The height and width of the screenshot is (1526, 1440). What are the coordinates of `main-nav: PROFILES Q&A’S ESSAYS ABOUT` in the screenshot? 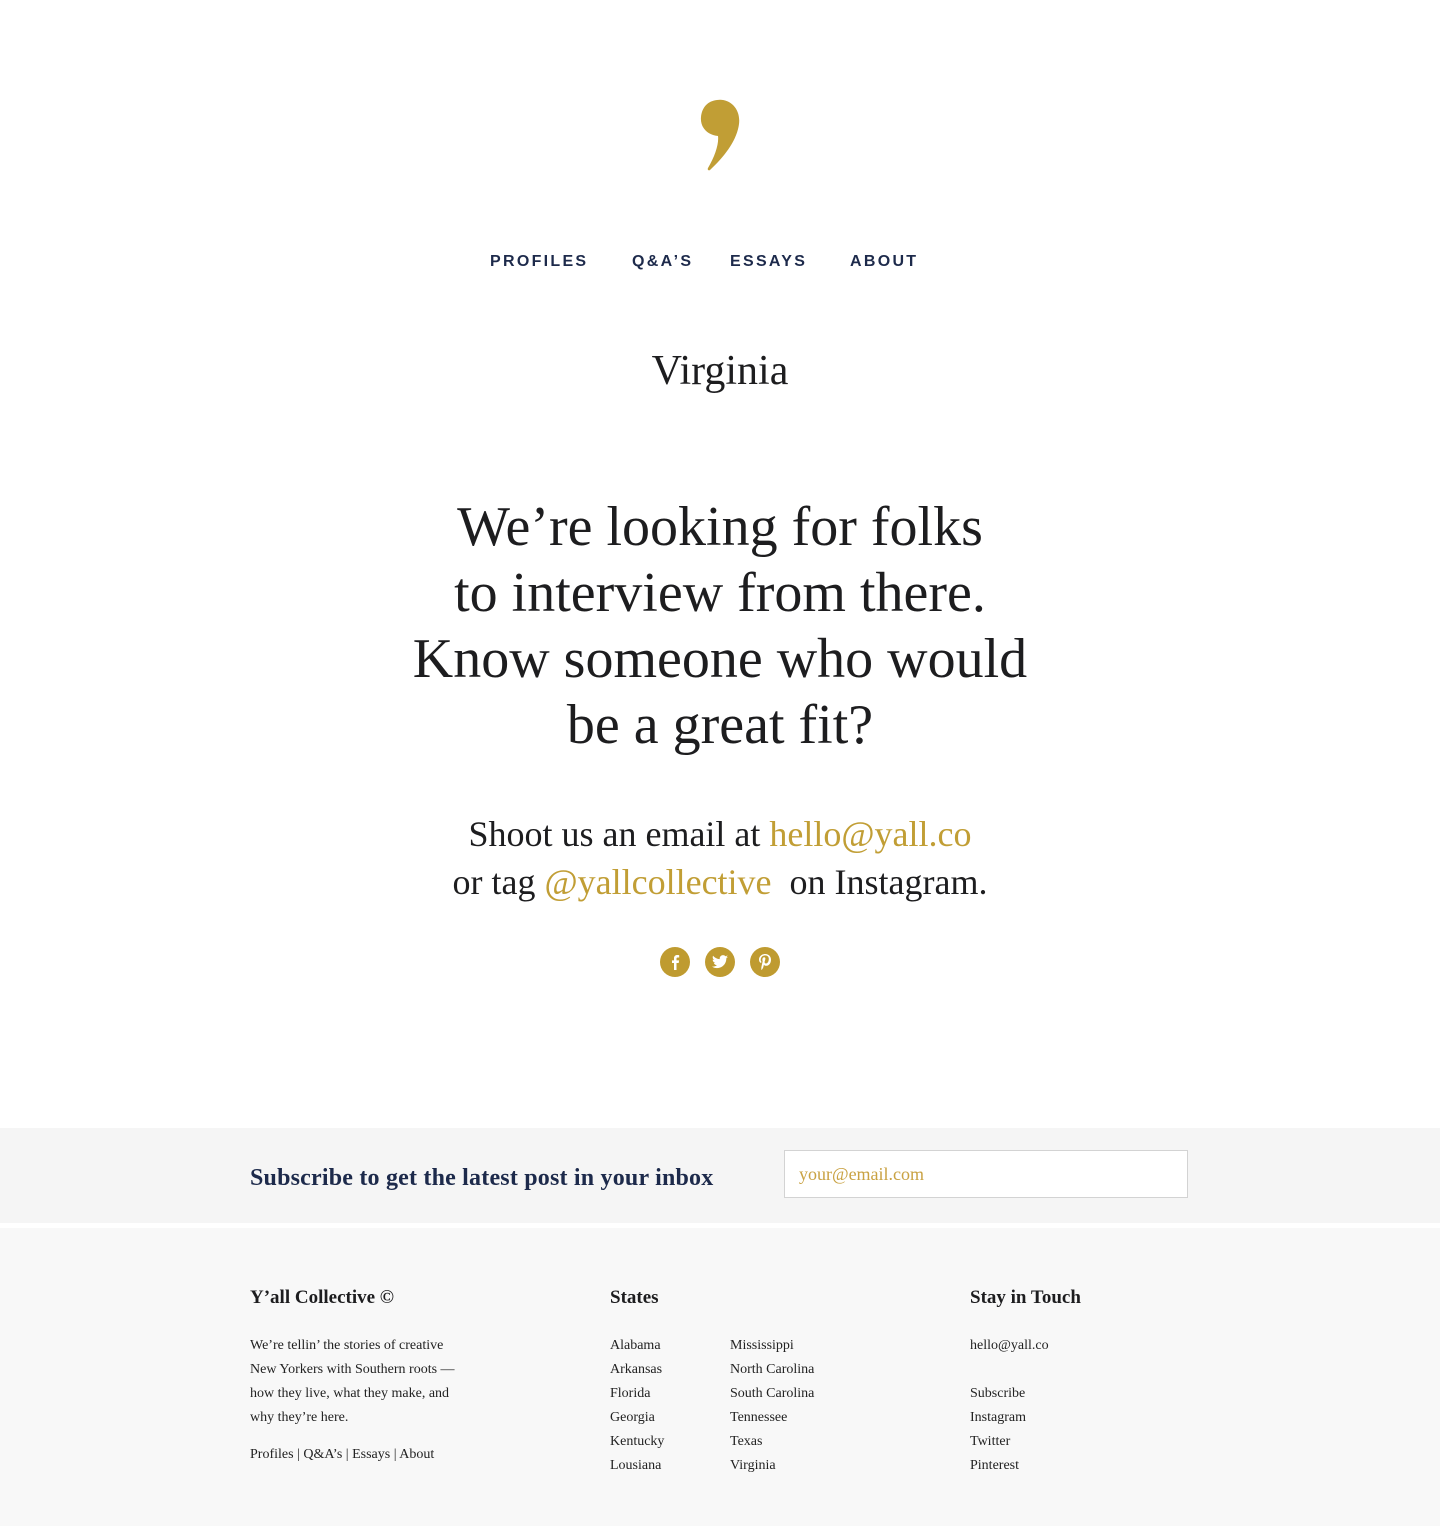 It's located at (720, 262).